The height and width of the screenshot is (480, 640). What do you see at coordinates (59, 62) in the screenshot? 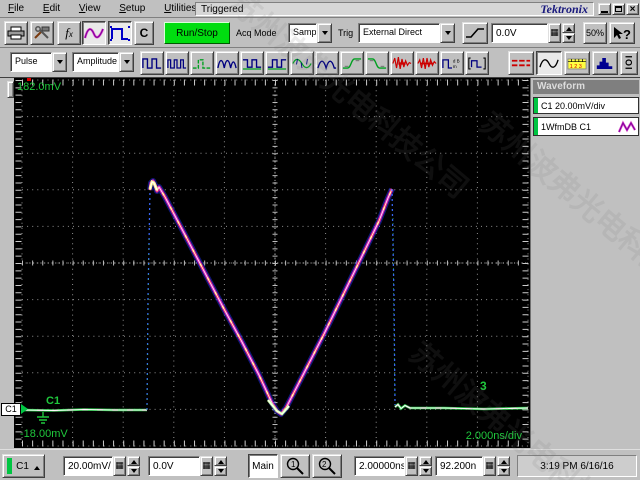
I see `measure-class-dropdown-button` at bounding box center [59, 62].